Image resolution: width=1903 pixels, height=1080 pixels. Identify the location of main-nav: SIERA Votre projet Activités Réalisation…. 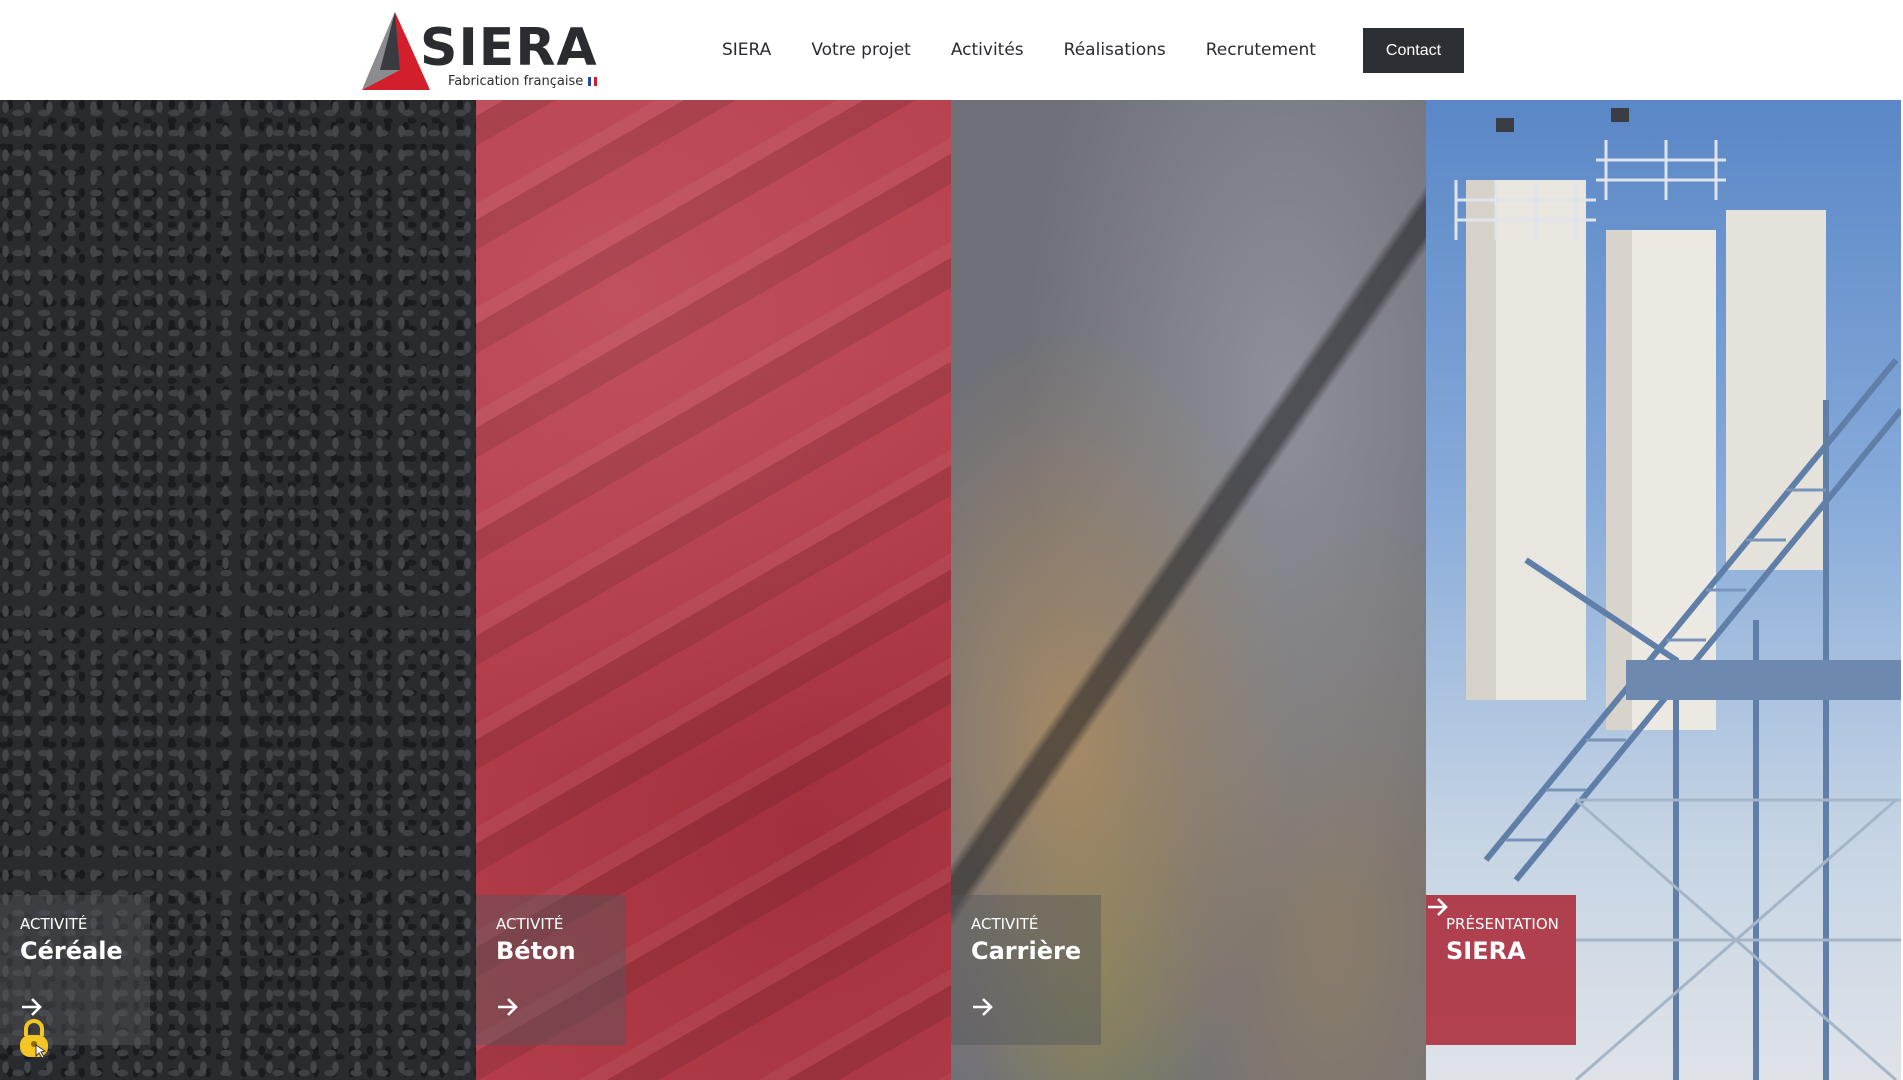
(1039, 50).